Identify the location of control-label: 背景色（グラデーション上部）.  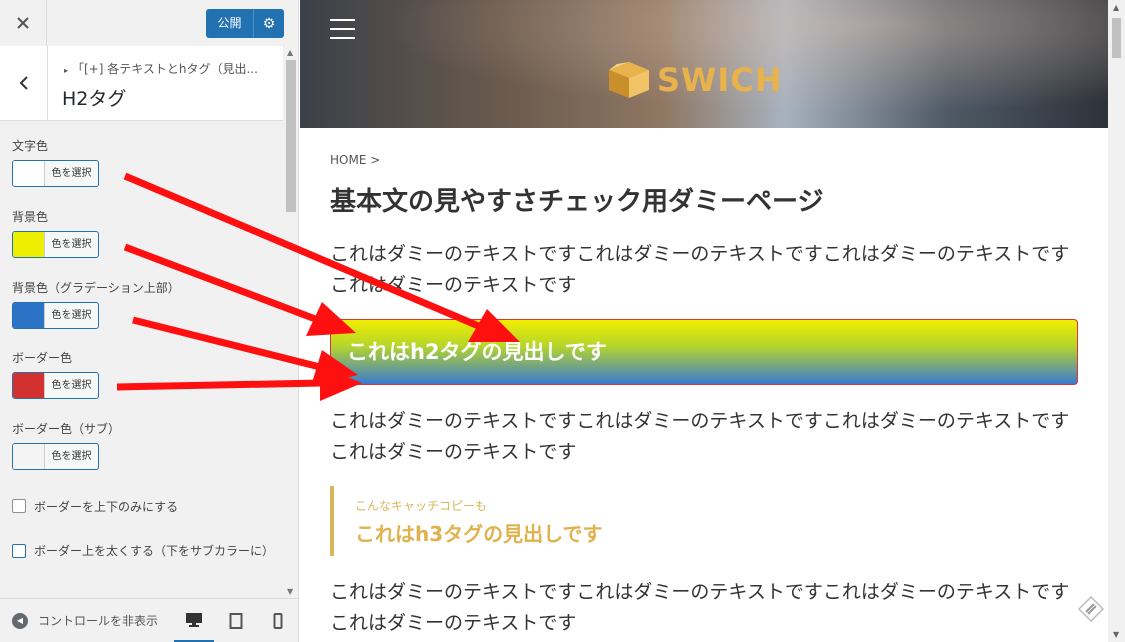
(96, 288).